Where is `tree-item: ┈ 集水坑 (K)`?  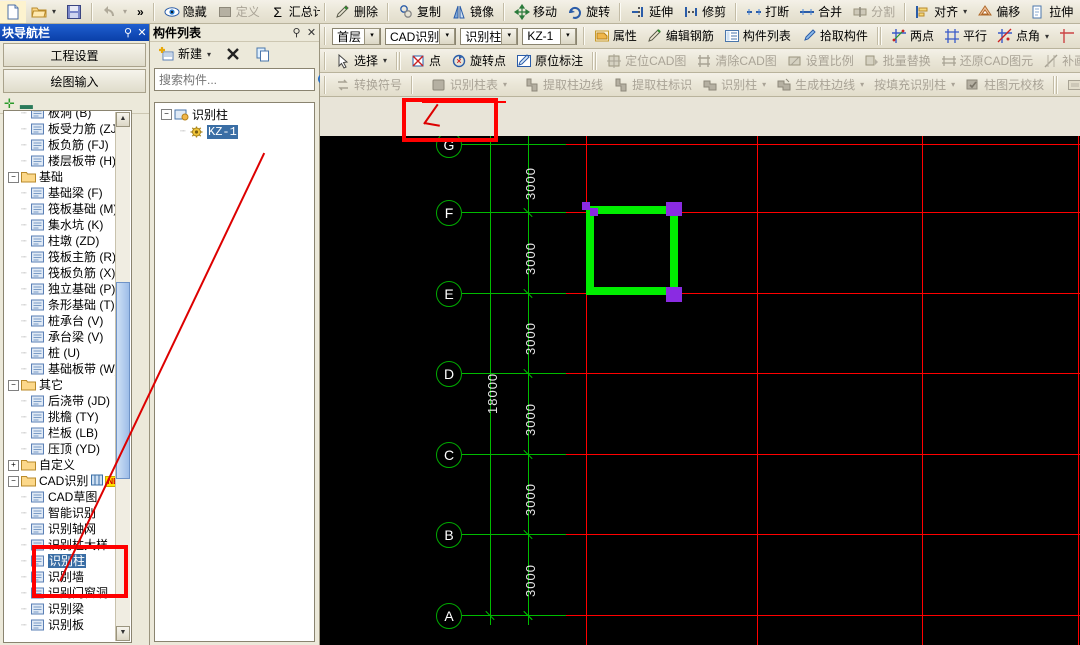 tree-item: ┈ 集水坑 (K) is located at coordinates (67, 225).